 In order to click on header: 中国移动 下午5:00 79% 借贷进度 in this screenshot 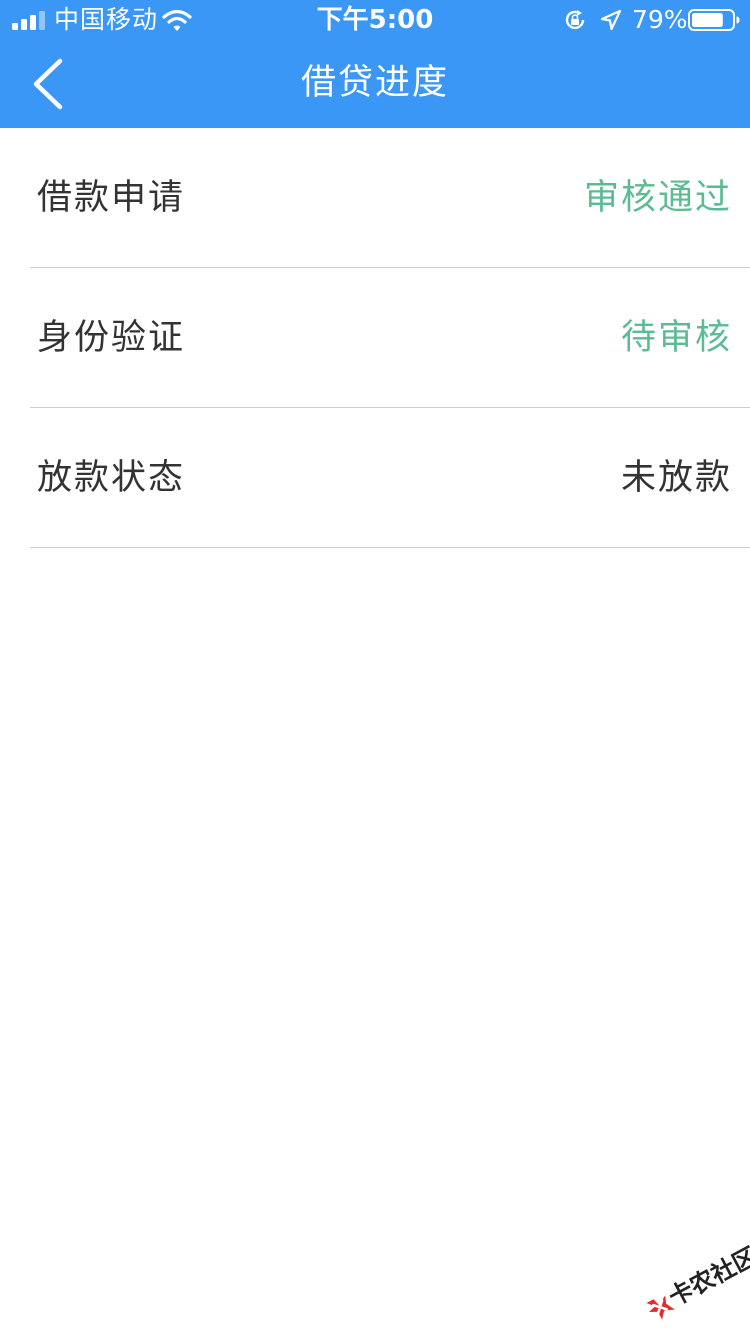, I will do `click(375, 64)`.